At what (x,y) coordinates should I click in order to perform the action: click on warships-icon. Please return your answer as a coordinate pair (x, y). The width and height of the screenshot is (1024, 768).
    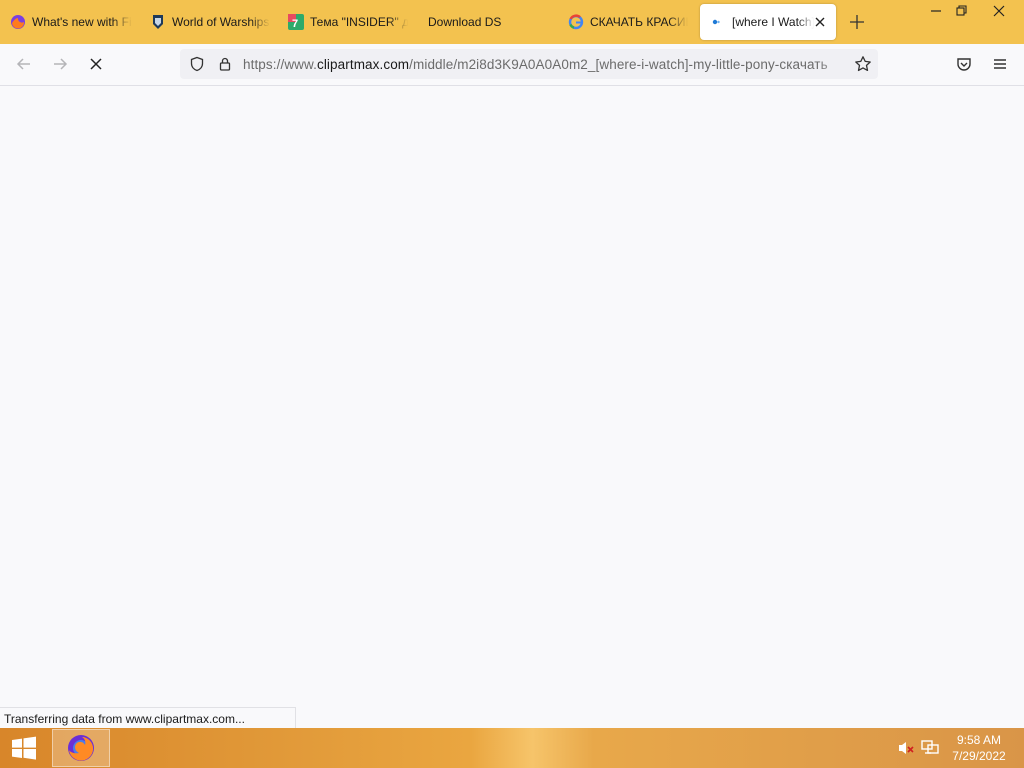
    Looking at the image, I should click on (158, 22).